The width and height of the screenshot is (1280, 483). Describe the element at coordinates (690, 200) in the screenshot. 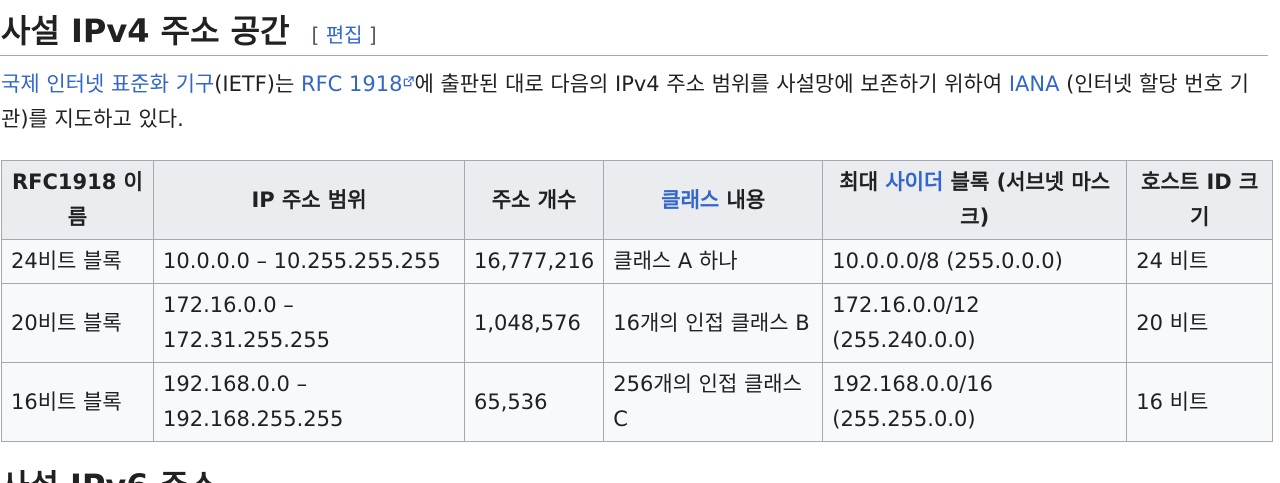

I see `class-link: 클래스` at that location.